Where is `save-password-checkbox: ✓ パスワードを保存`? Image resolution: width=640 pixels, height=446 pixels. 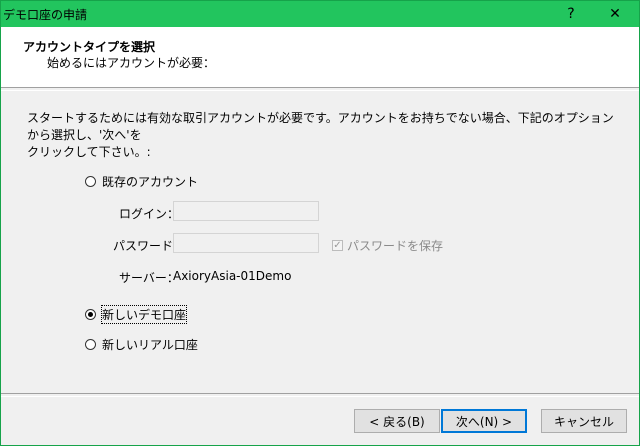
save-password-checkbox: ✓ パスワードを保存 is located at coordinates (387, 245).